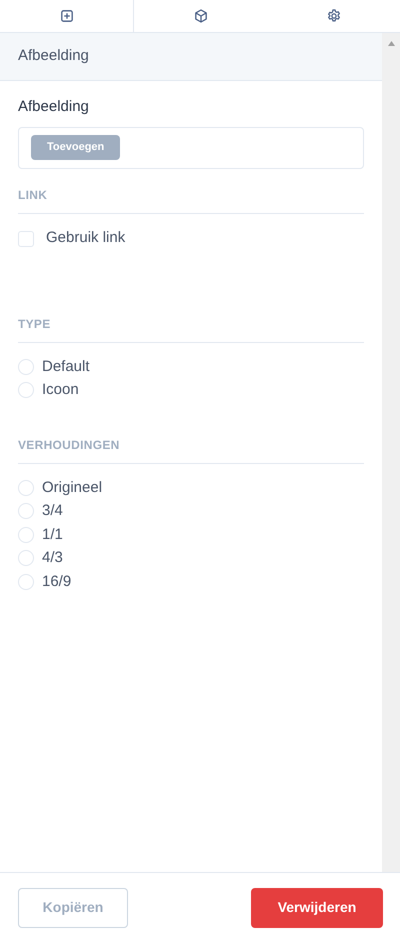 The width and height of the screenshot is (400, 942). What do you see at coordinates (86, 238) in the screenshot?
I see `checkbox-label: Gebruik link` at bounding box center [86, 238].